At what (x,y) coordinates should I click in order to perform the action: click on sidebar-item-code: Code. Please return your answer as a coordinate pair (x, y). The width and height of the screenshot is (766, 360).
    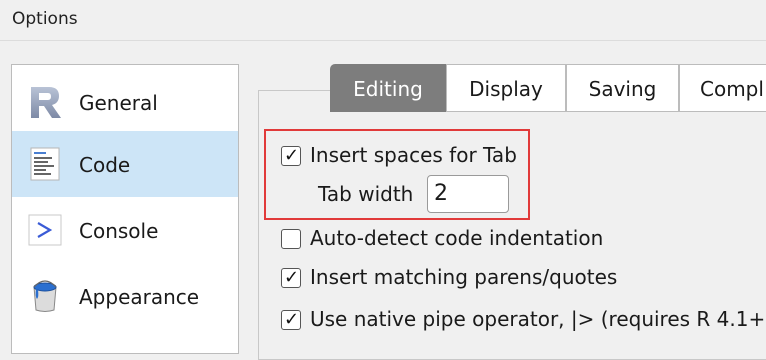
    Looking at the image, I should click on (125, 164).